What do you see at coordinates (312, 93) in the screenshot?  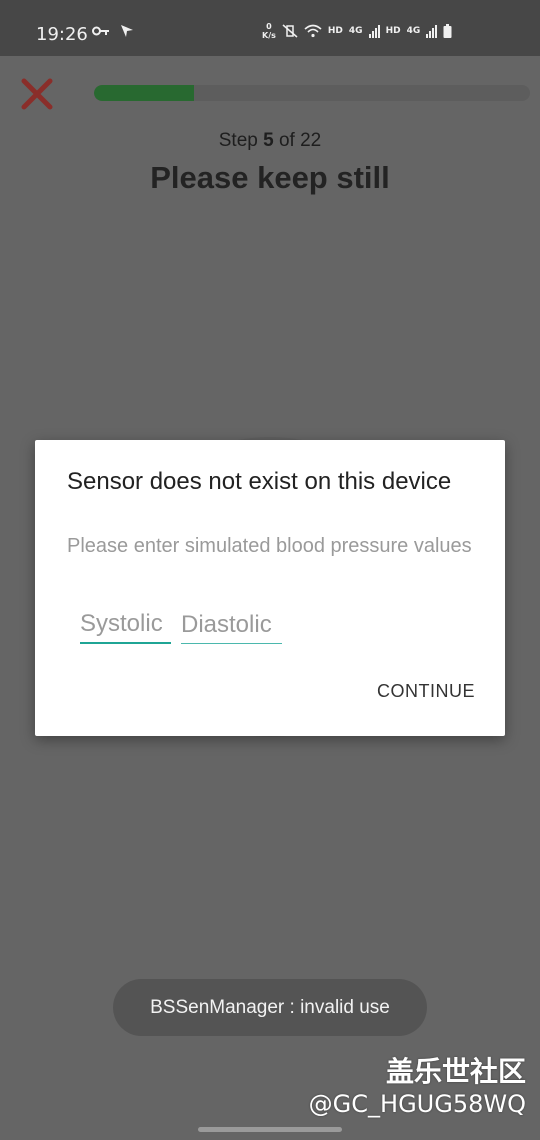 I see `progress-bar` at bounding box center [312, 93].